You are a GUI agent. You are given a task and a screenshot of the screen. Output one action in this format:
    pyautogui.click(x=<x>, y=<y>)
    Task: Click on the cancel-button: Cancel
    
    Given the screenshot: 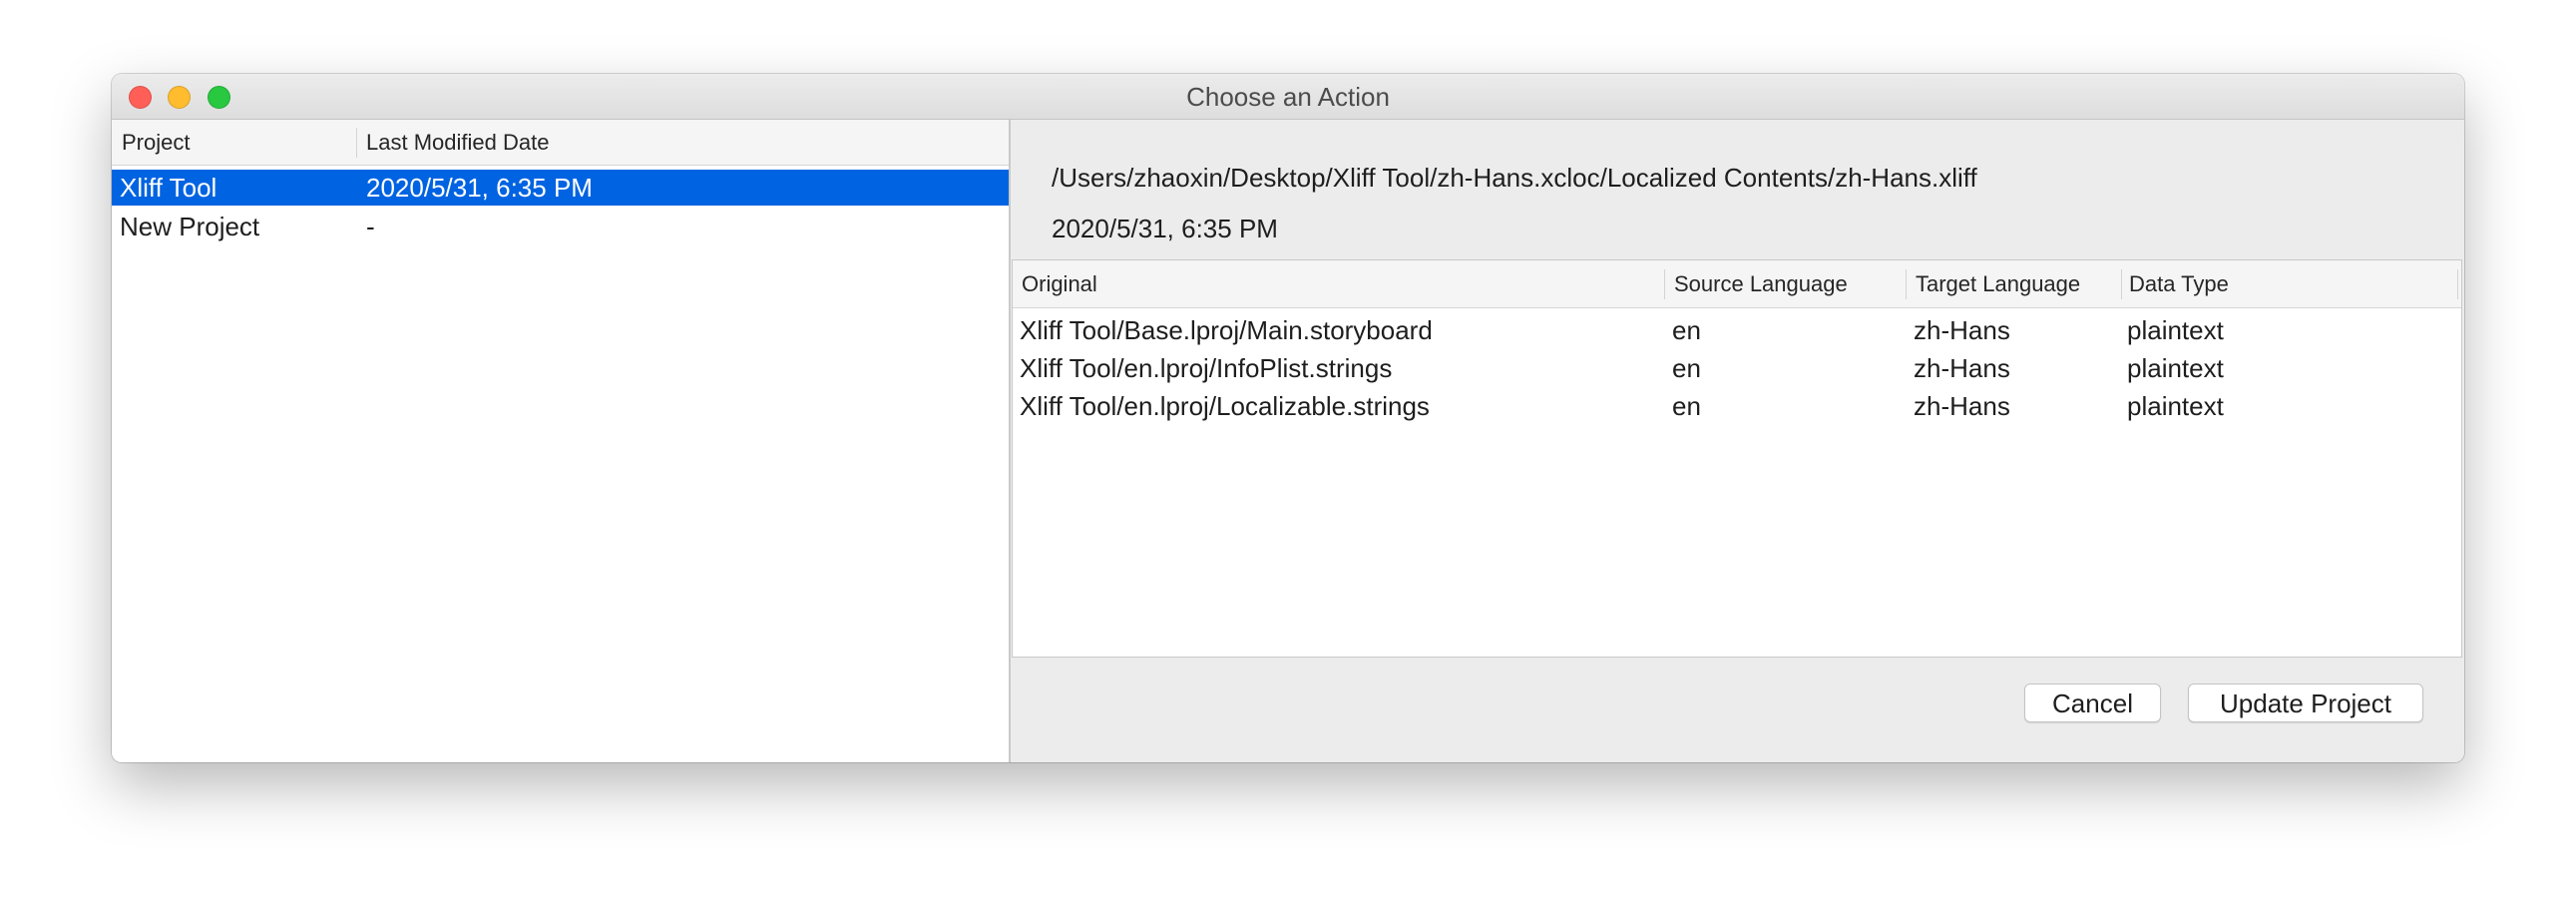 What is the action you would take?
    pyautogui.click(x=2092, y=703)
    